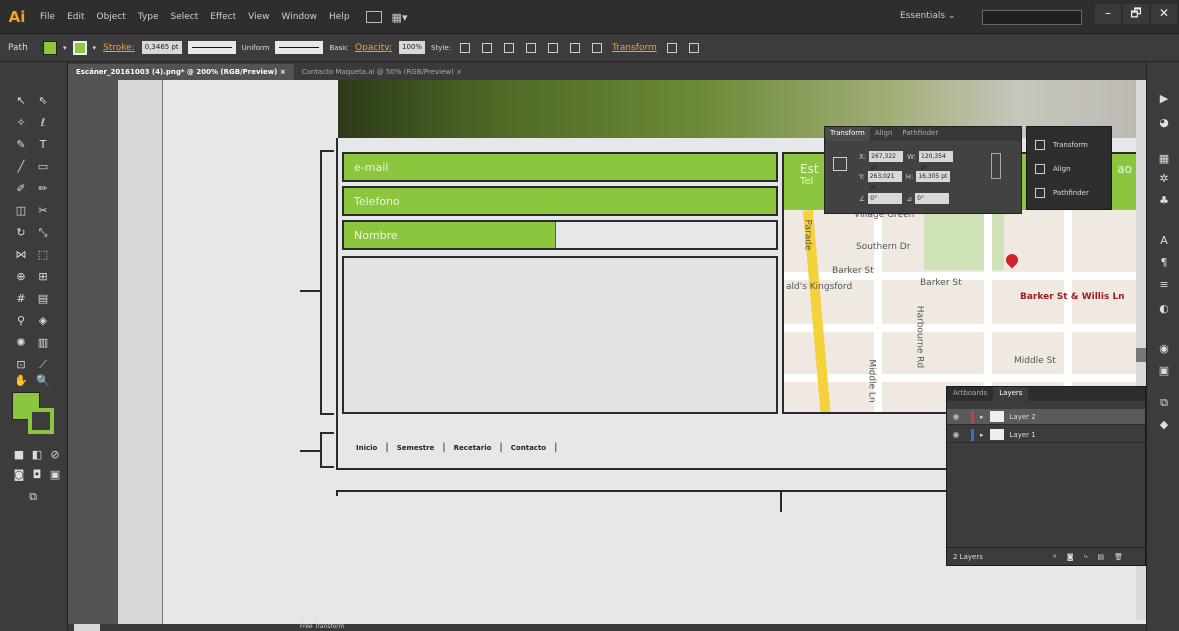 This screenshot has height=631, width=1179. Describe the element at coordinates (43, 381) in the screenshot. I see `zoom-tool-icon: 🔍` at that location.